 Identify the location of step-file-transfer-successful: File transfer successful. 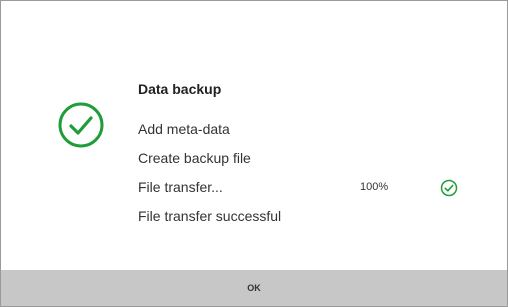
(210, 216).